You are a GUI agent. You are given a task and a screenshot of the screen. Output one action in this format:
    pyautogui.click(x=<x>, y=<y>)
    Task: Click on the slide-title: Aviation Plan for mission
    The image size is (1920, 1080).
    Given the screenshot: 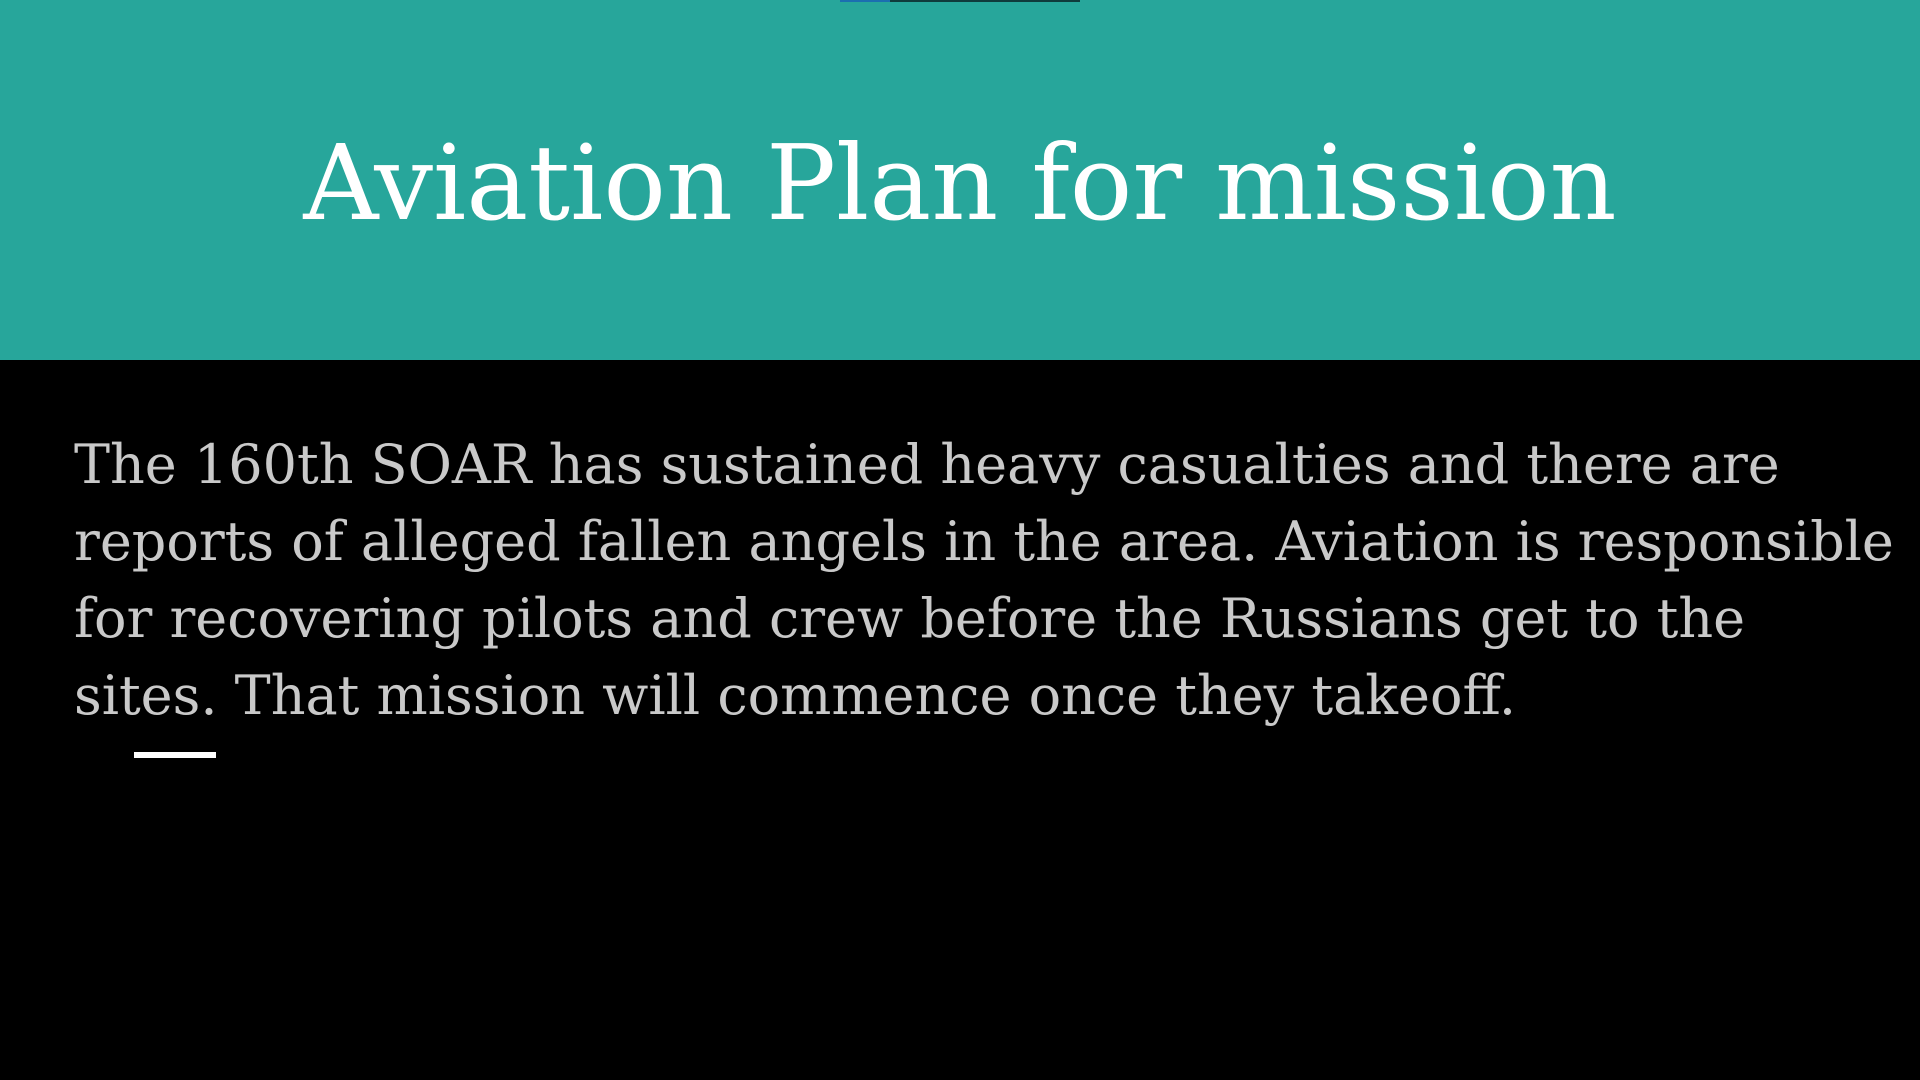 What is the action you would take?
    pyautogui.click(x=960, y=183)
    